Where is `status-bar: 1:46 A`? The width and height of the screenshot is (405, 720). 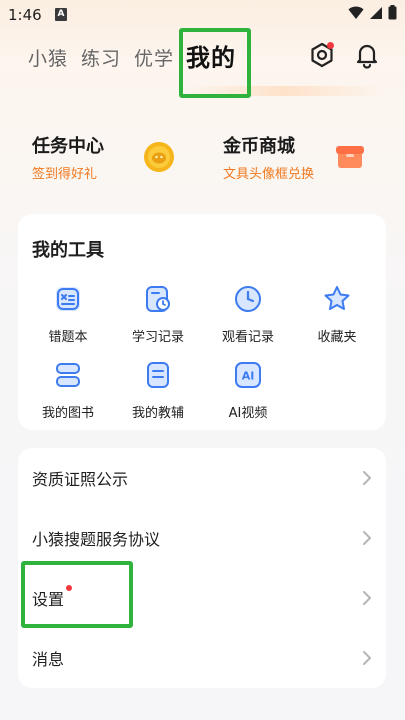
status-bar: 1:46 A is located at coordinates (202, 15).